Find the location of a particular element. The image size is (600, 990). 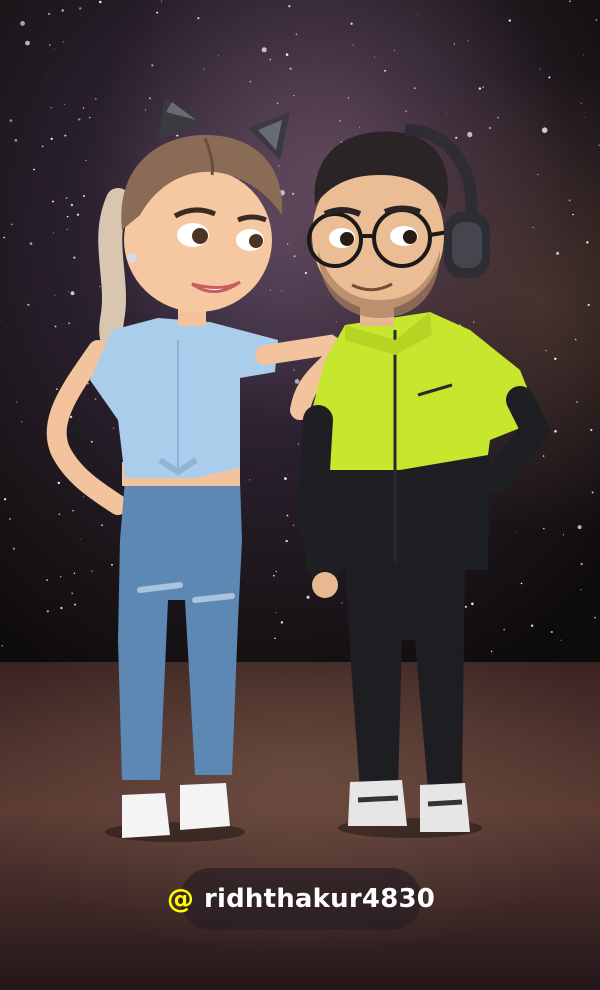

mention-username: ridhthakur4830 is located at coordinates (319, 899).